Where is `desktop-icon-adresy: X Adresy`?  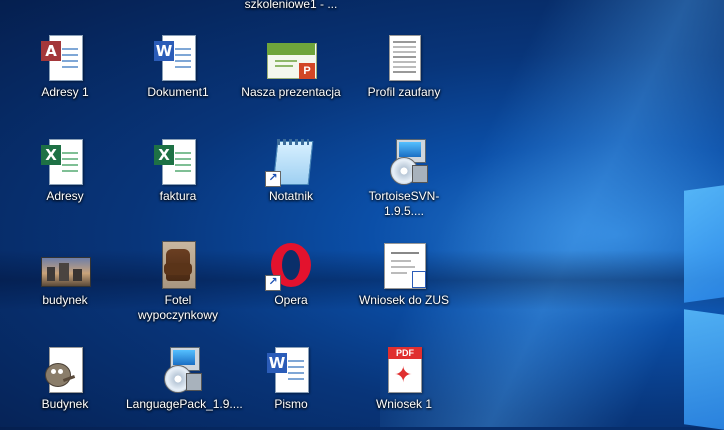
desktop-icon-adresy: X Adresy is located at coordinates (65, 170).